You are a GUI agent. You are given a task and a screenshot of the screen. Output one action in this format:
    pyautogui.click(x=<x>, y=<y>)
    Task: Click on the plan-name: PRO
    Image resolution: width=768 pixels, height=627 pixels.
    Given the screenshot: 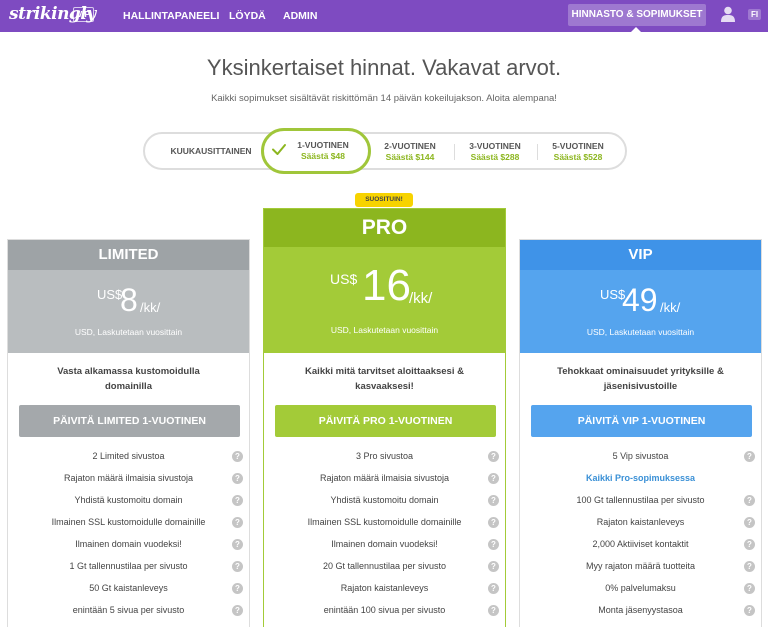 What is the action you would take?
    pyautogui.click(x=384, y=228)
    